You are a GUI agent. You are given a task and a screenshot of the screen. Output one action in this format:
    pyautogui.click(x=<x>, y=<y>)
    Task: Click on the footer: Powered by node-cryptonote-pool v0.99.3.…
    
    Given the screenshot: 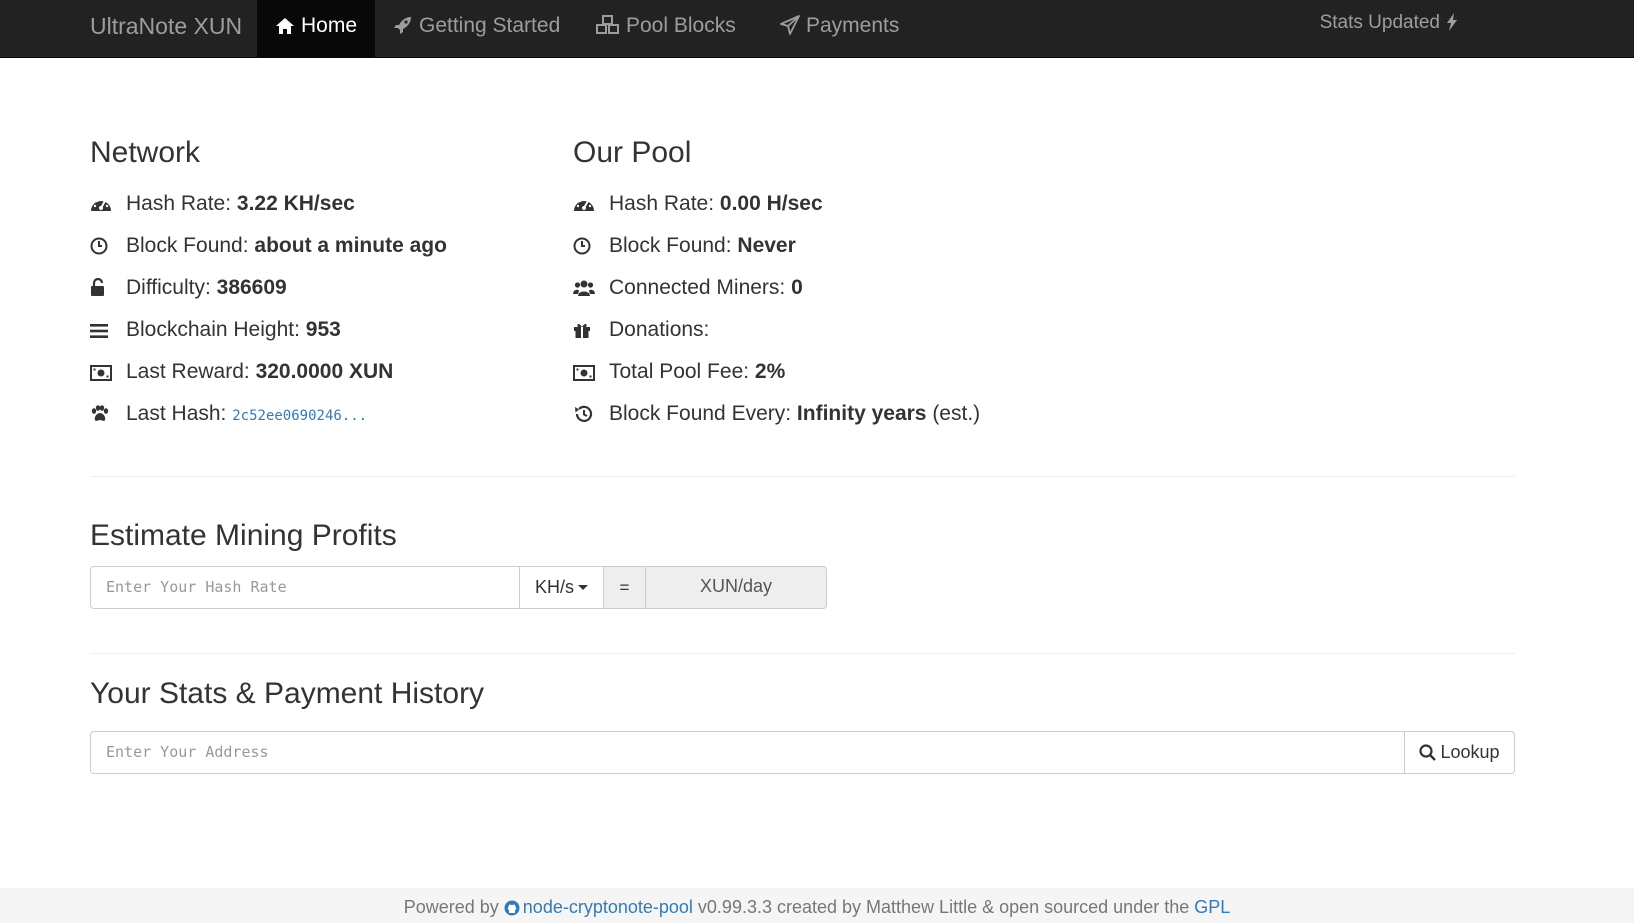 What is the action you would take?
    pyautogui.click(x=817, y=905)
    